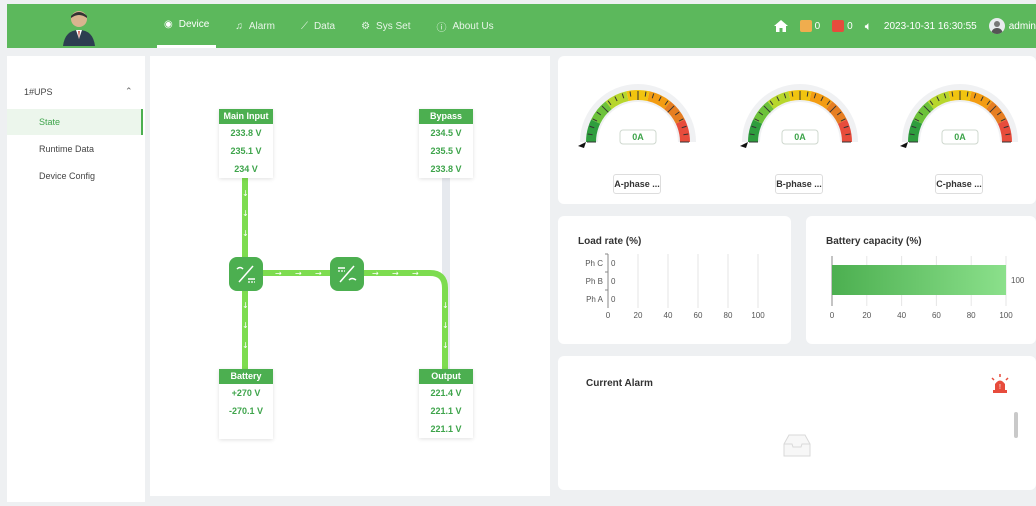  Describe the element at coordinates (129, 91) in the screenshot. I see `chevron-up-icon: ⌃` at that location.